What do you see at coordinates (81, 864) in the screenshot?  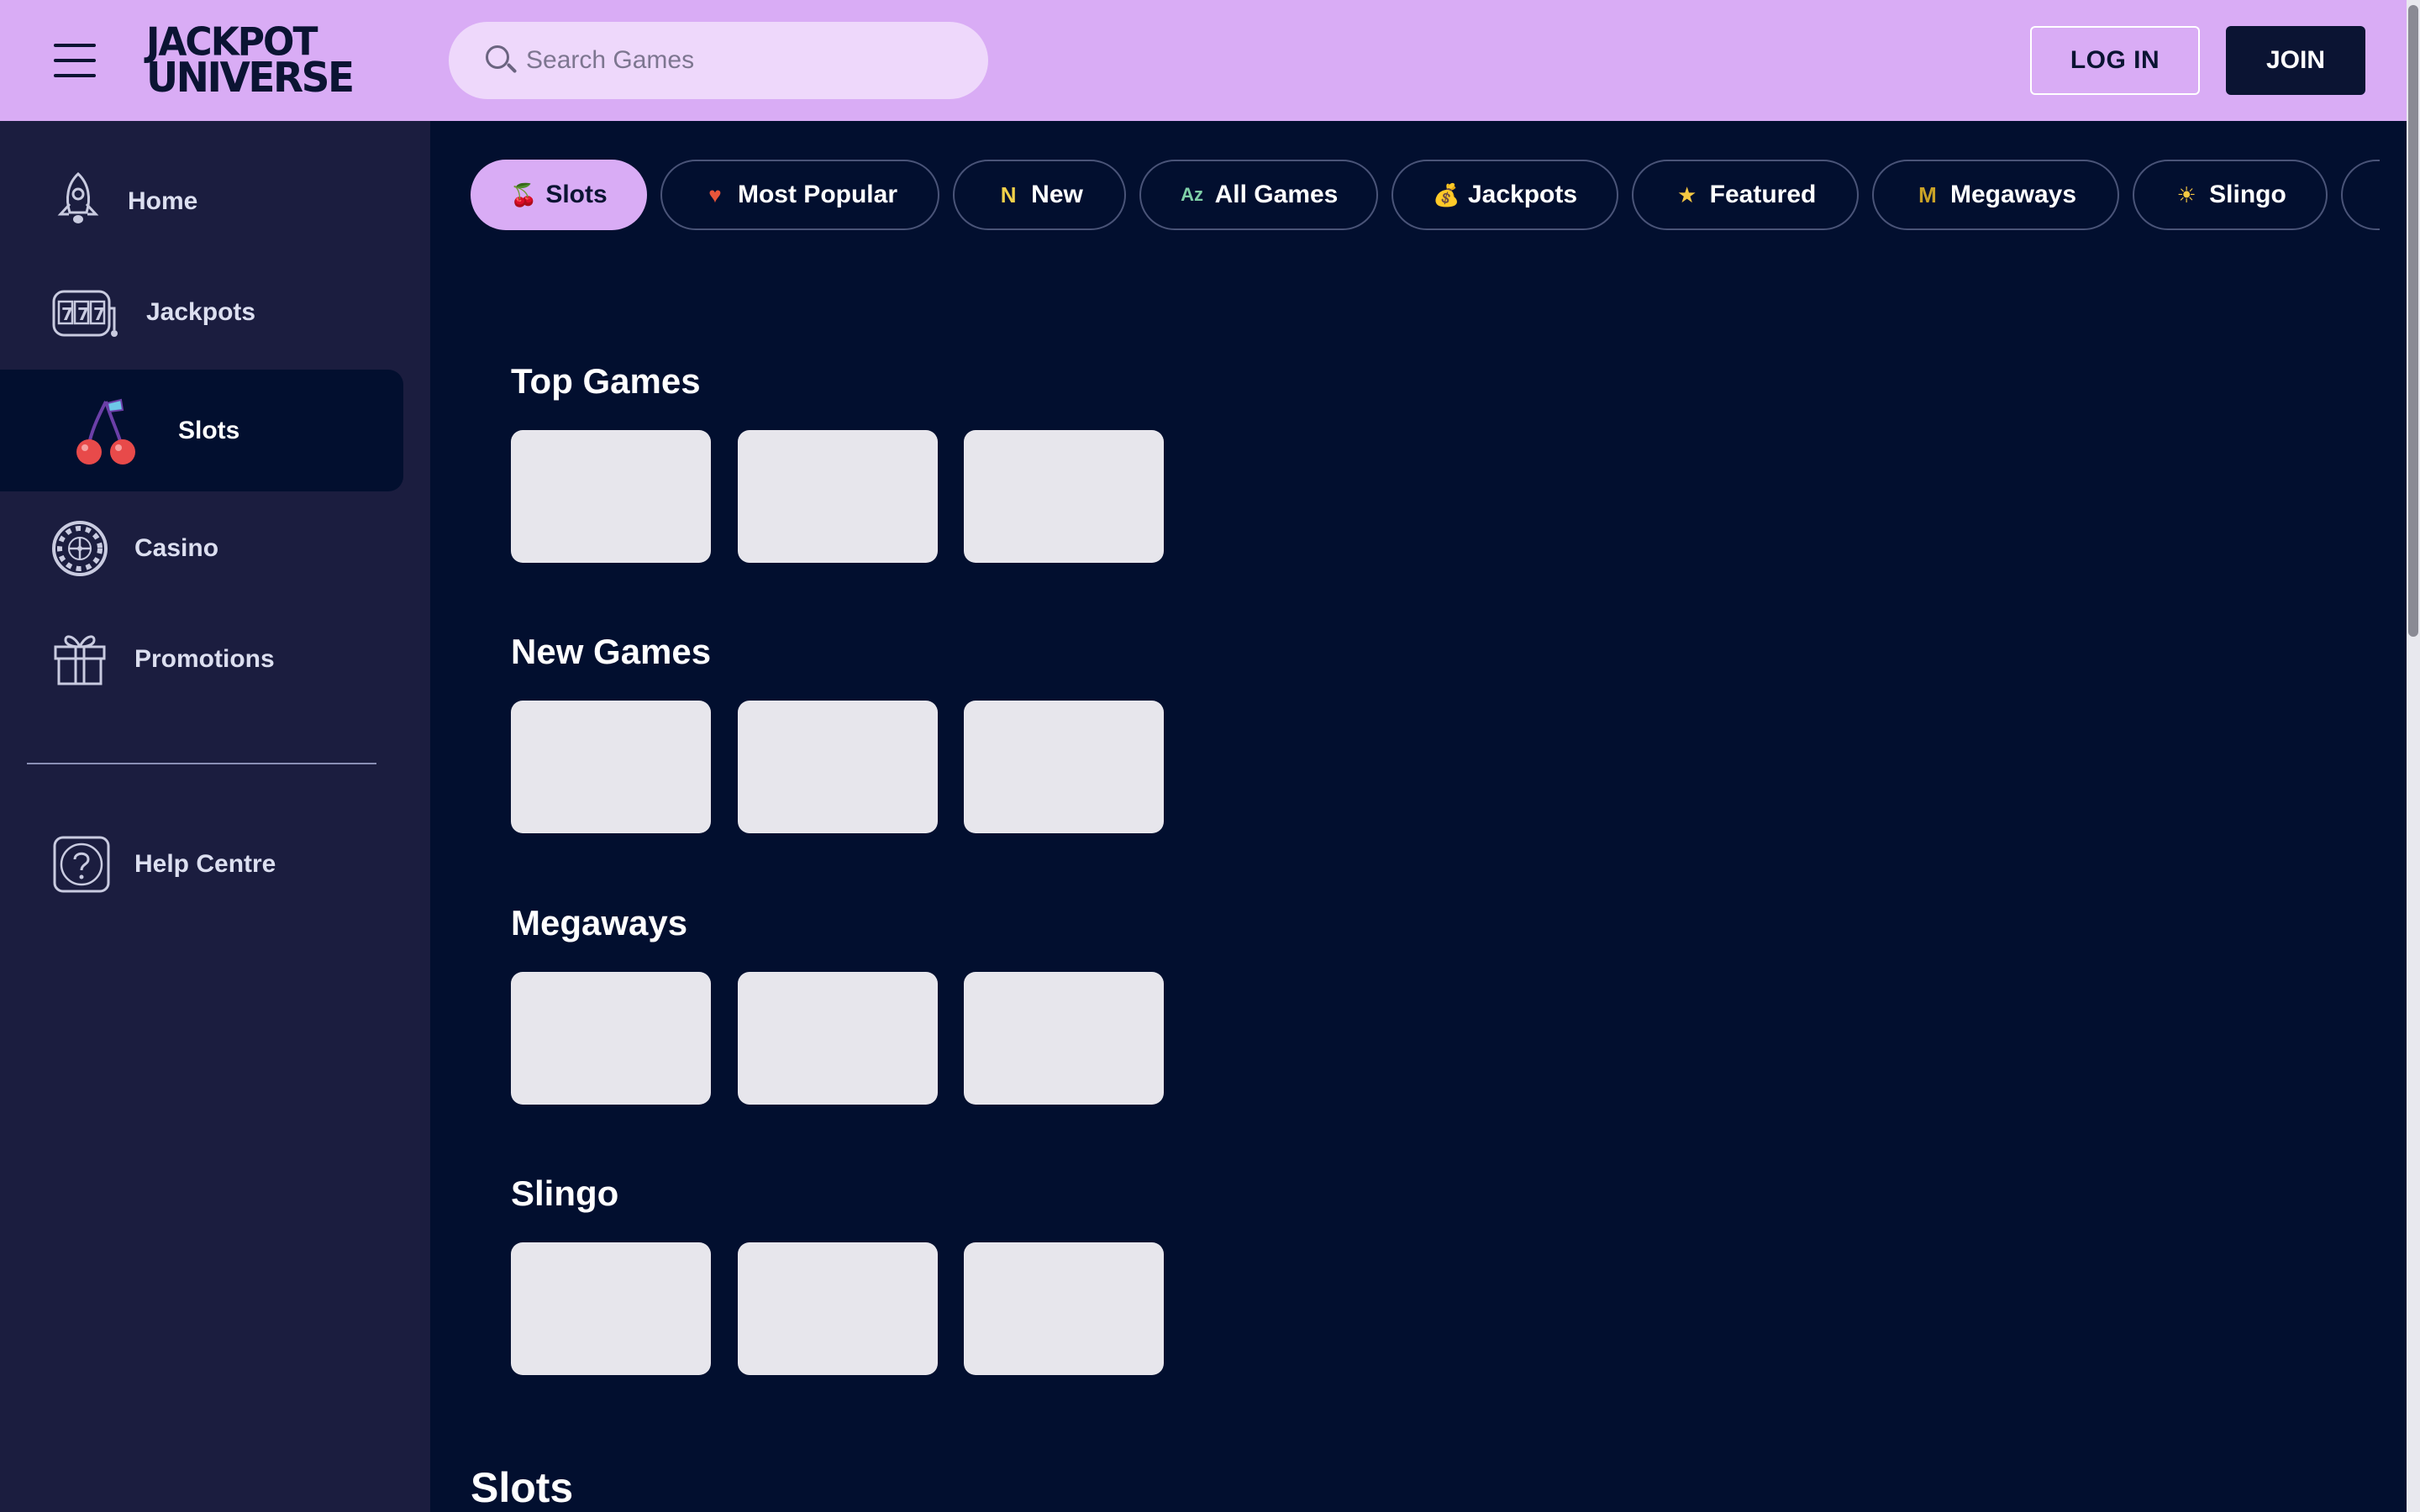 I see `help-icon` at bounding box center [81, 864].